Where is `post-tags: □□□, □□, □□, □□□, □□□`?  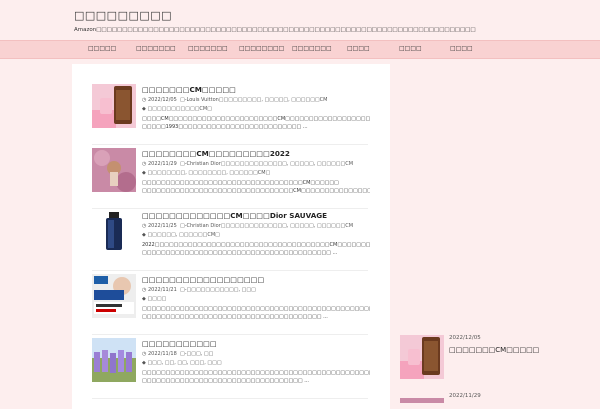 post-tags: □□□, □□, □□, □□□, □□□ is located at coordinates (184, 363).